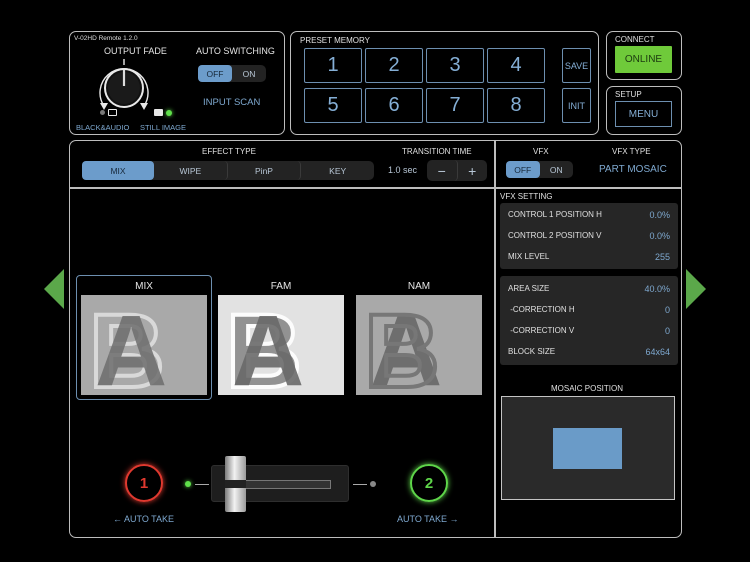 This screenshot has width=750, height=562. I want to click on mosaic-position-pad, so click(588, 448).